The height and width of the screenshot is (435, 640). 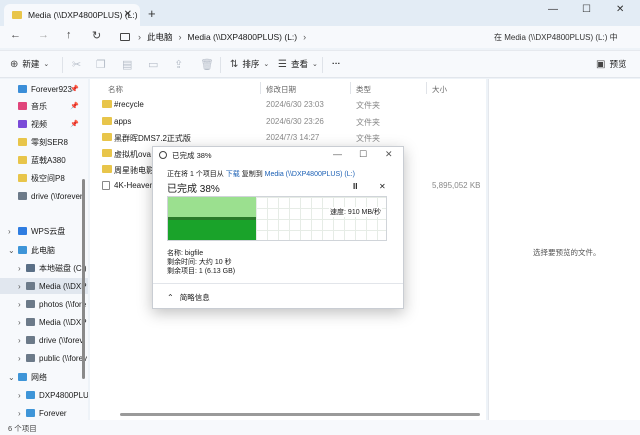 What do you see at coordinates (32, 106) in the screenshot?
I see `sidebar-item-music: 音乐` at bounding box center [32, 106].